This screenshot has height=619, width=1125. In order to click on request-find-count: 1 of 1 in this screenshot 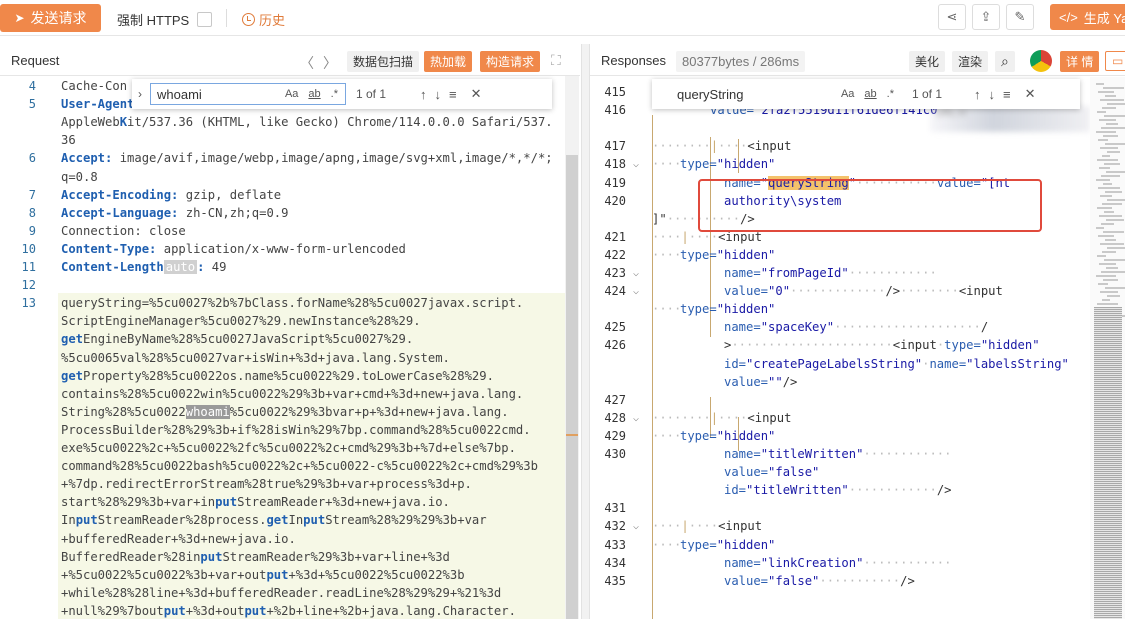, I will do `click(371, 94)`.